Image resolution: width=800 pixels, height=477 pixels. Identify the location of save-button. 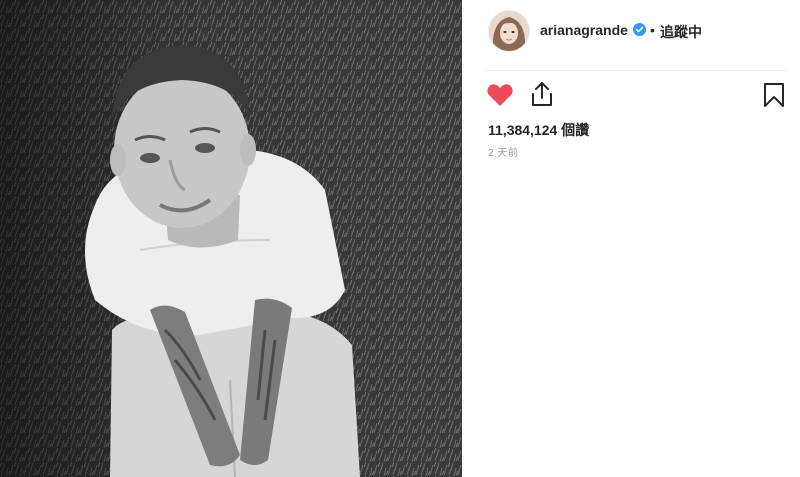
(774, 95).